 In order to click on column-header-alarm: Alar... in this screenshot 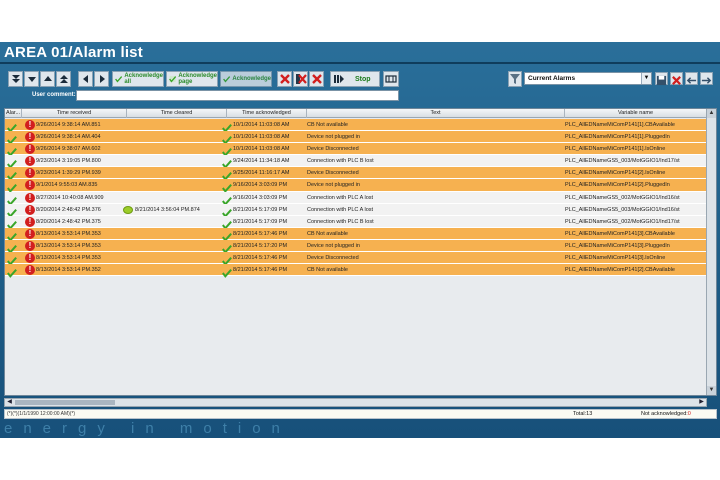, I will do `click(13, 113)`.